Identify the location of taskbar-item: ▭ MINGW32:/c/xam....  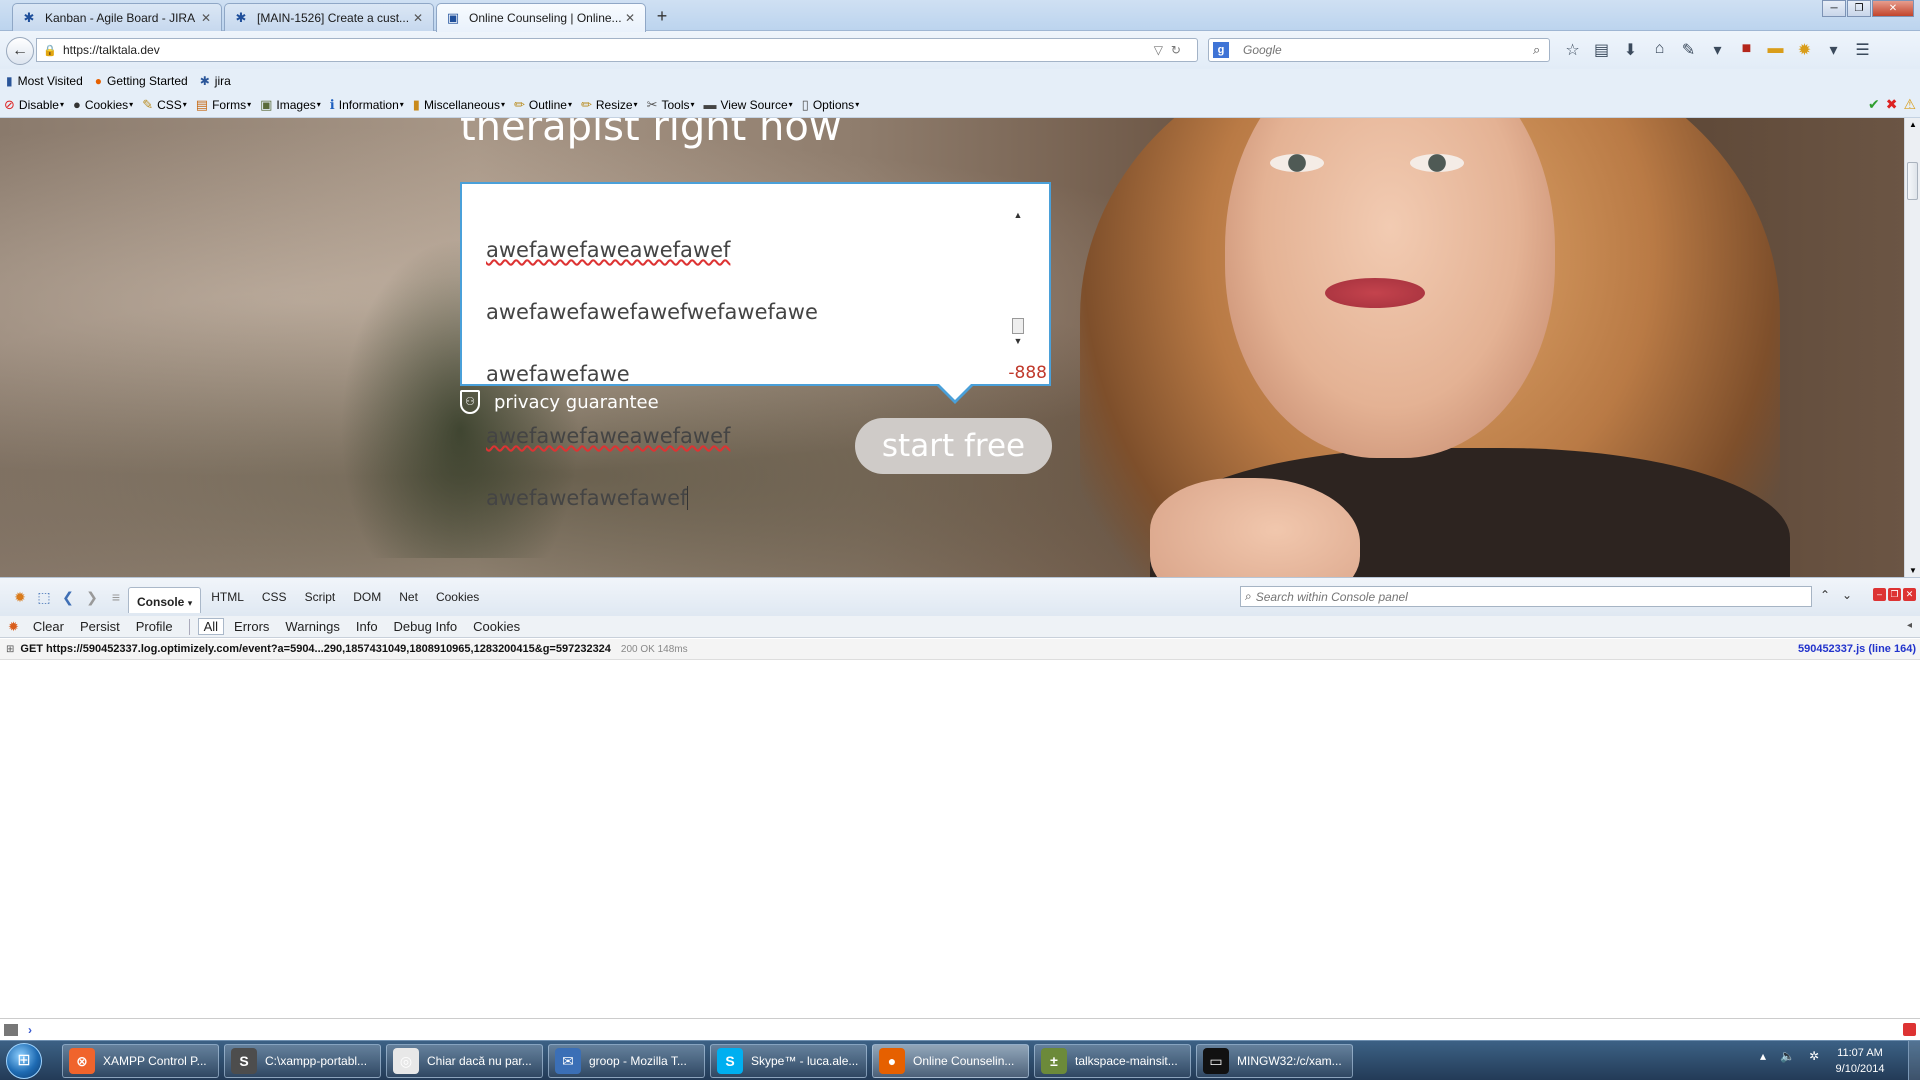
(1274, 1061).